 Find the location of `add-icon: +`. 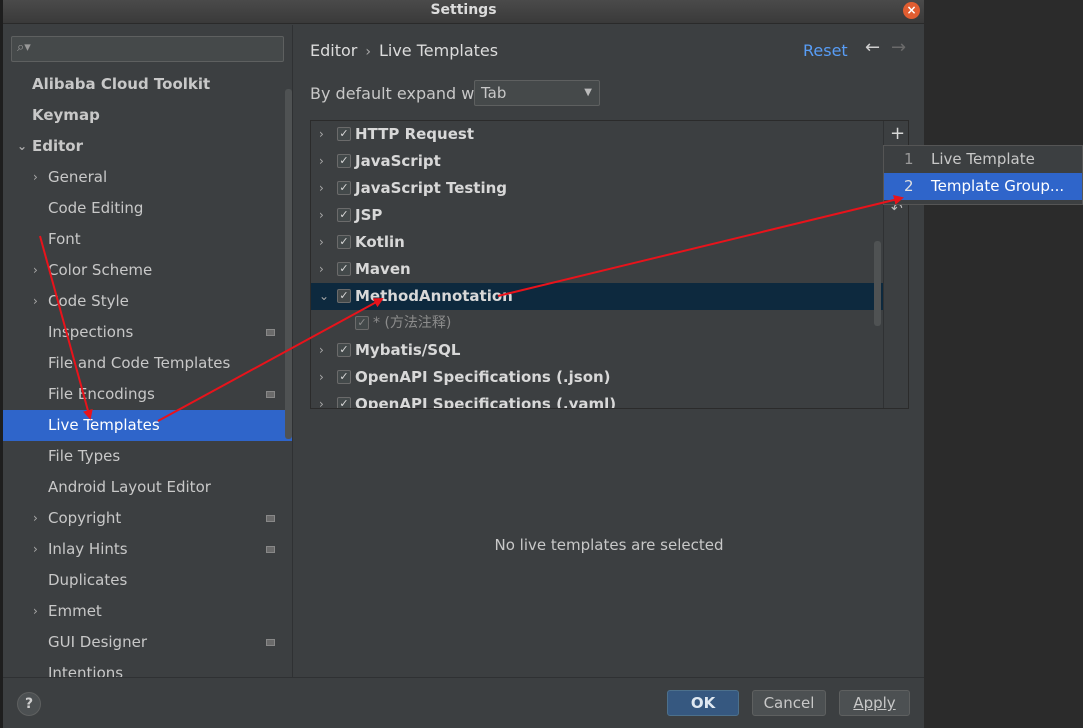

add-icon: + is located at coordinates (897, 133).